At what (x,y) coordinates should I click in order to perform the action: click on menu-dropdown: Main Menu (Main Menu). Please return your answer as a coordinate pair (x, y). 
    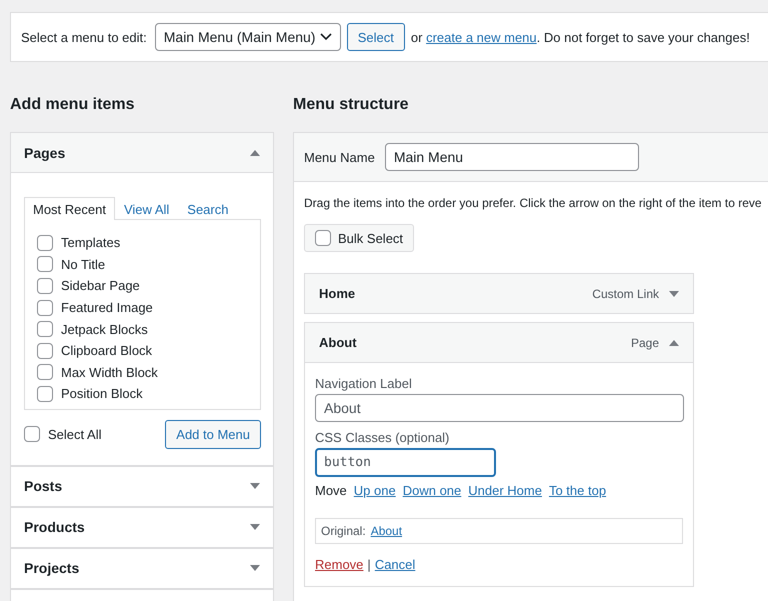
    Looking at the image, I should click on (247, 37).